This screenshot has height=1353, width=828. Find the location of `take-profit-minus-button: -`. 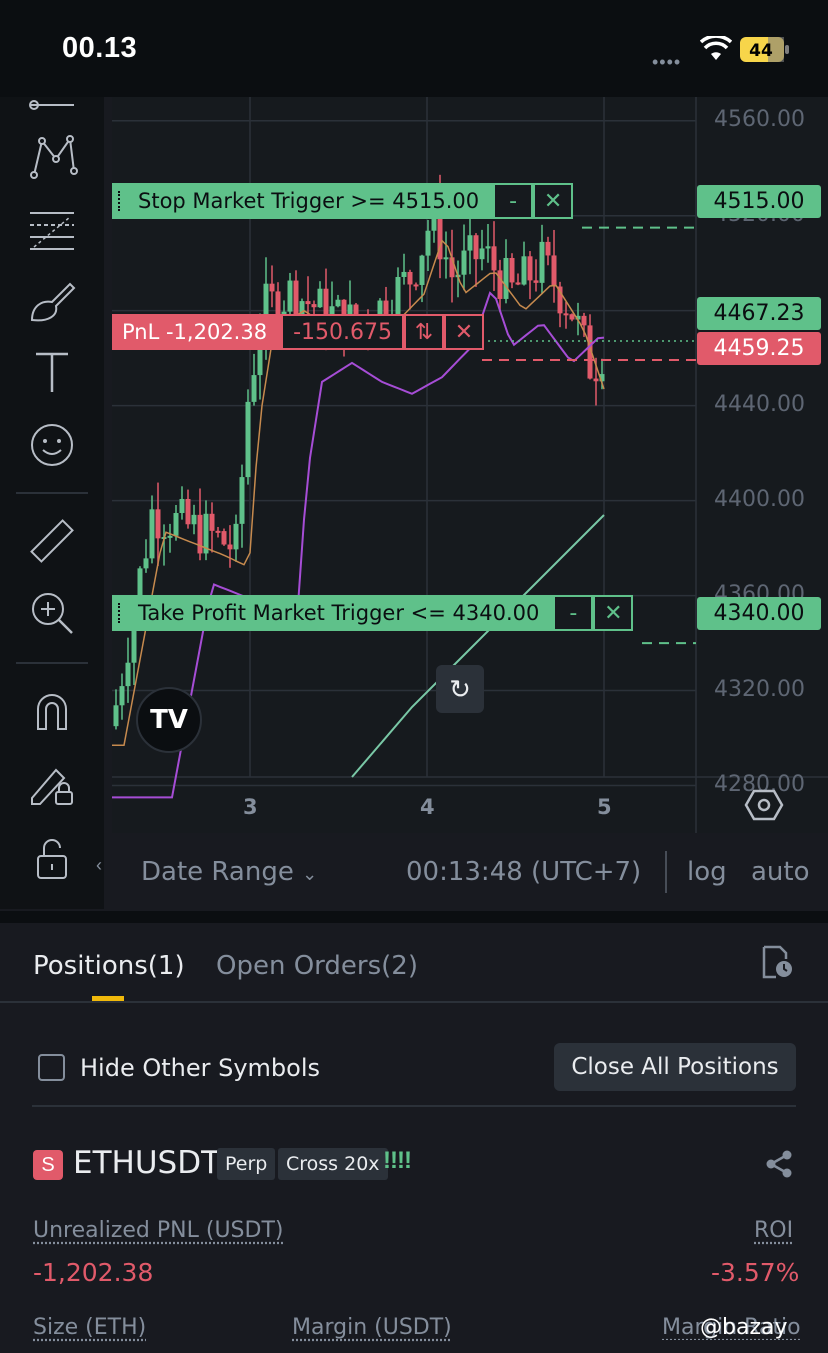

take-profit-minus-button: - is located at coordinates (573, 613).